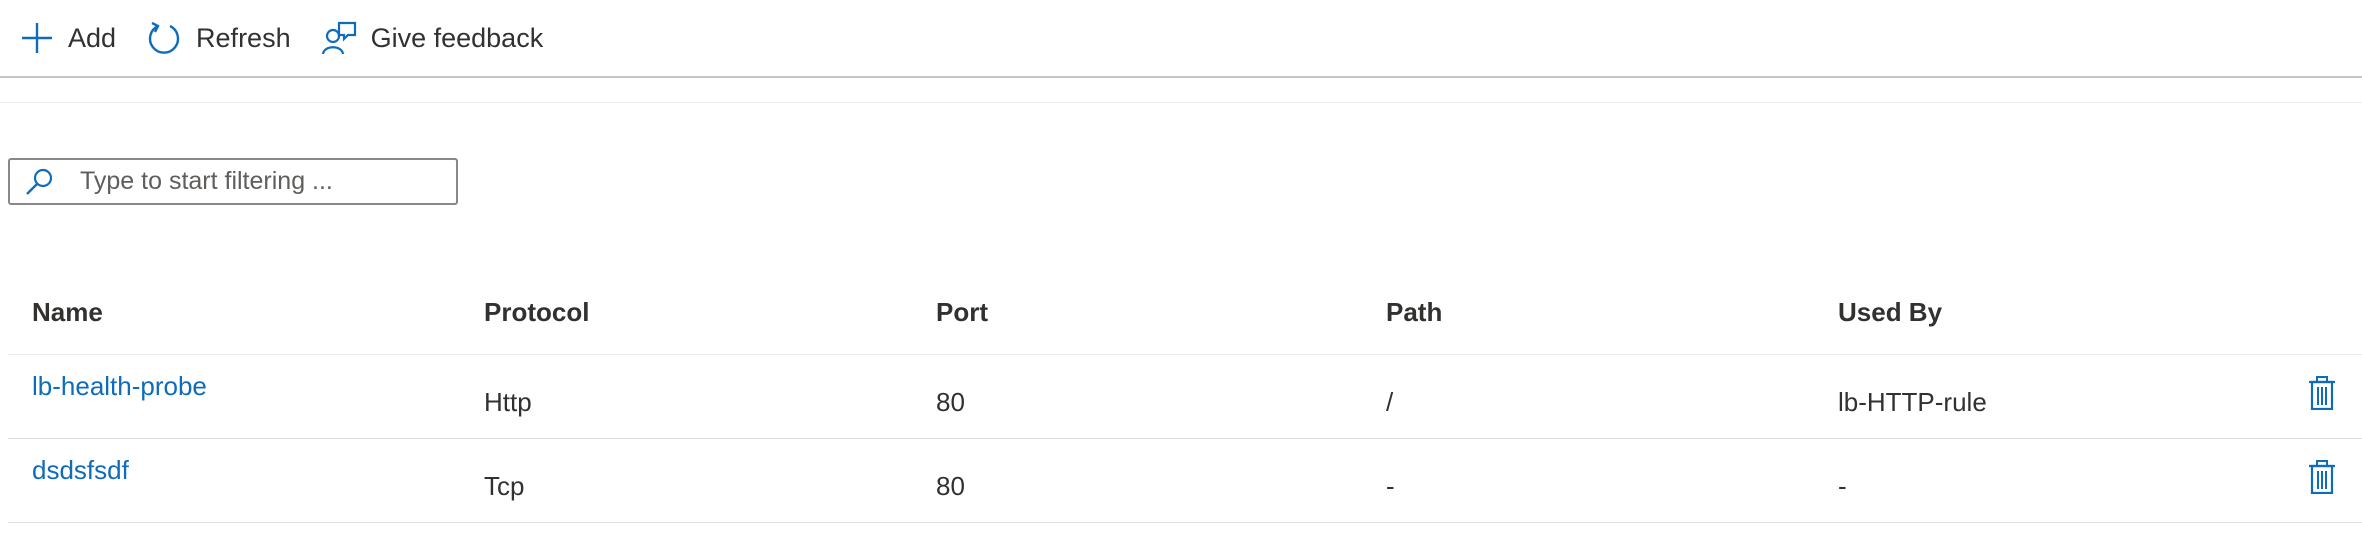 This screenshot has width=2362, height=550. Describe the element at coordinates (92, 37) in the screenshot. I see `add-label: Add` at that location.